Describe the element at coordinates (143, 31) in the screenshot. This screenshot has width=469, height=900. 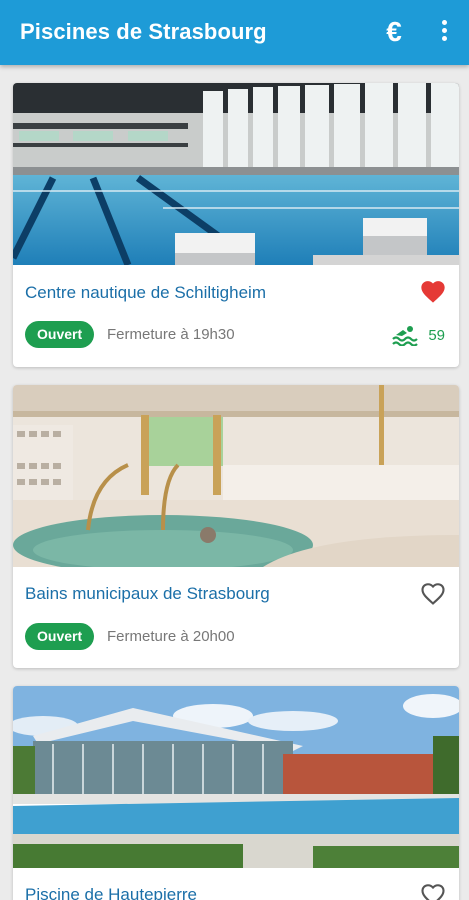
I see `app-title: Piscines de Strasbourg` at that location.